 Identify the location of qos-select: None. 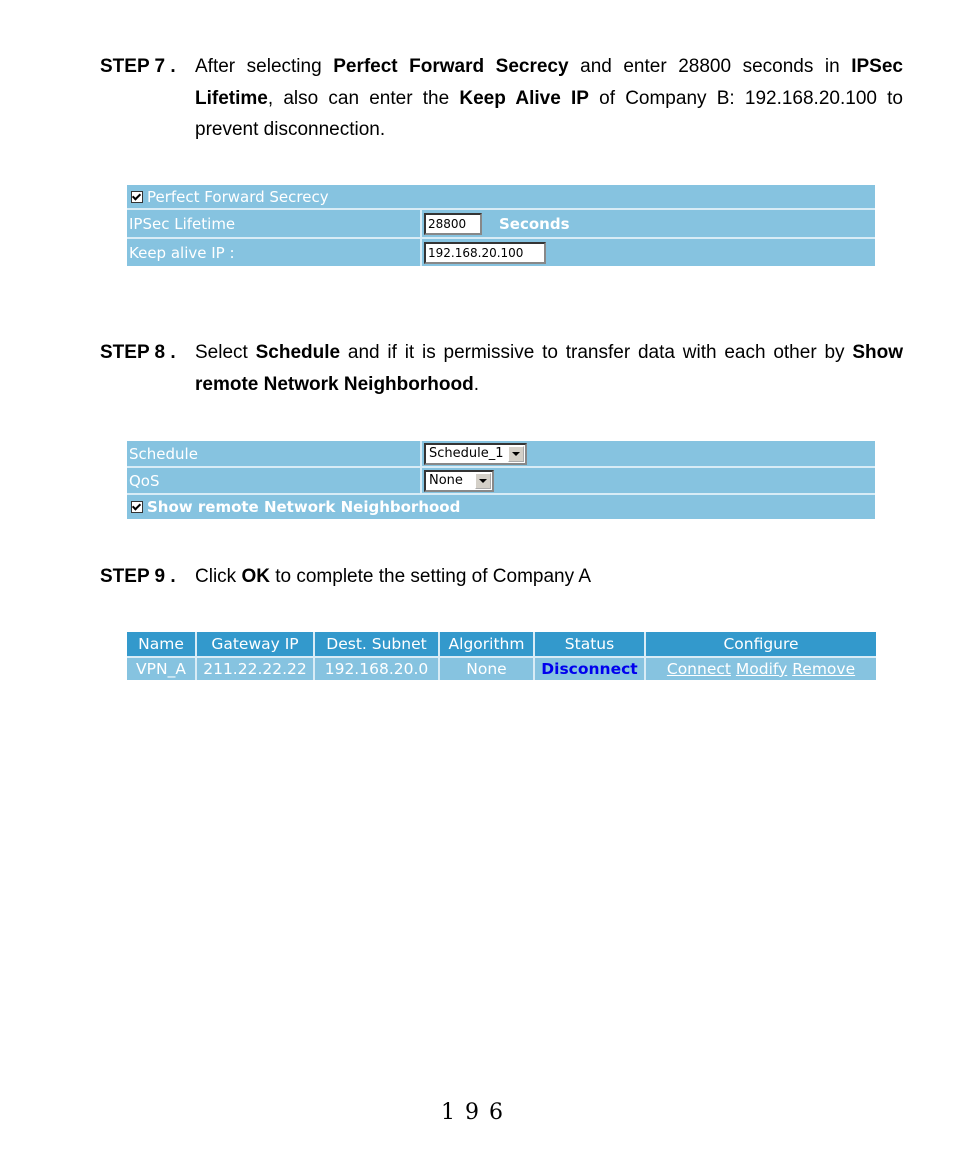
(459, 480).